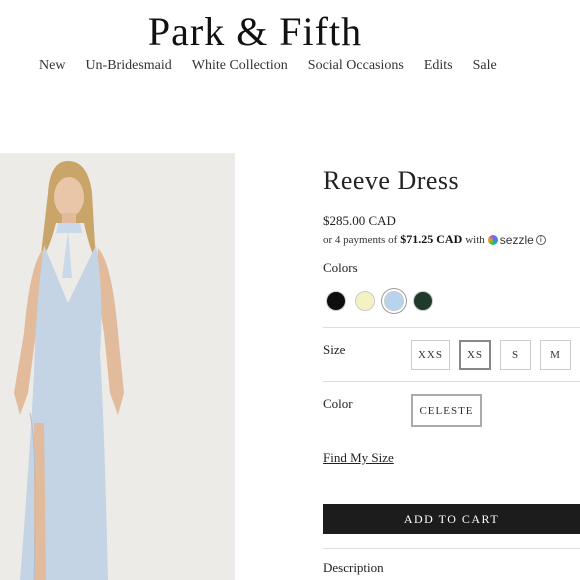 The width and height of the screenshot is (580, 580). I want to click on color-swatches, so click(379, 301).